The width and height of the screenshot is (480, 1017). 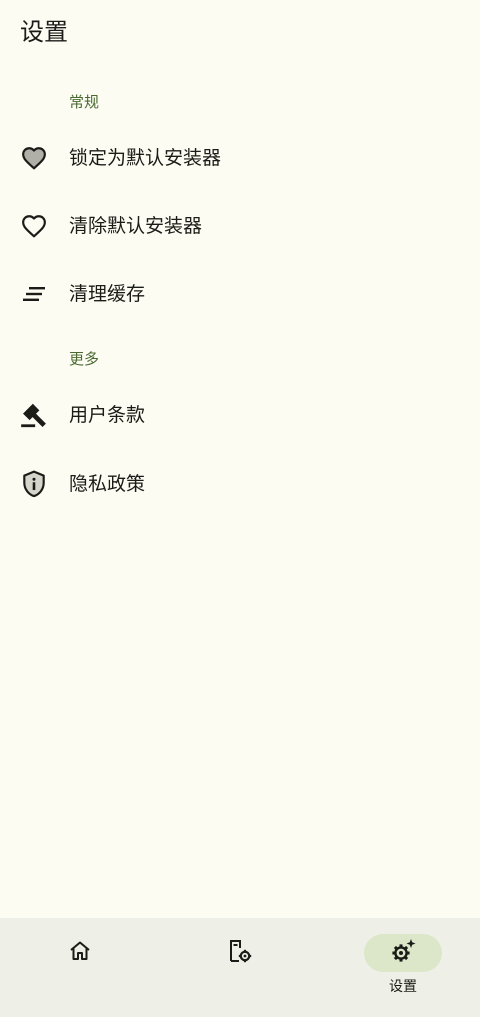 What do you see at coordinates (240, 158) in the screenshot?
I see `lock-default-installer-item: 锁定为默认安装器` at bounding box center [240, 158].